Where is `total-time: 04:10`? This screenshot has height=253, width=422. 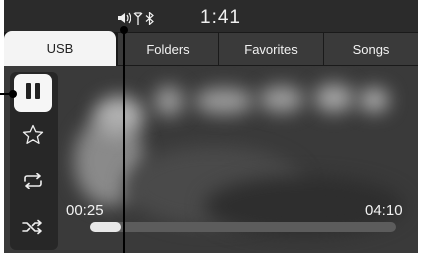 total-time: 04:10 is located at coordinates (384, 210).